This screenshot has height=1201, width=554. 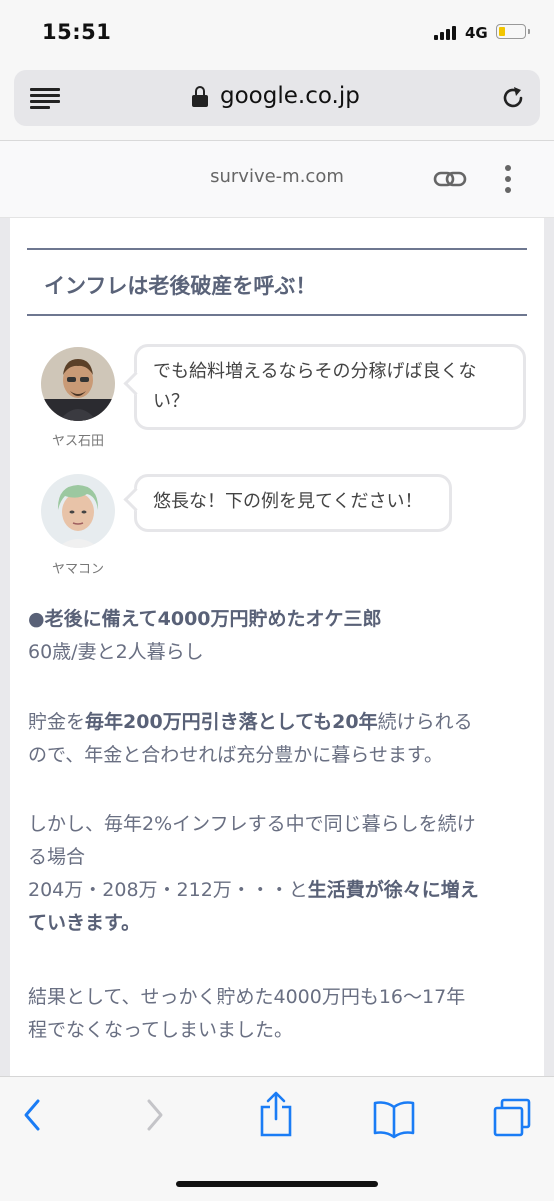 I want to click on share-icon, so click(x=276, y=1114).